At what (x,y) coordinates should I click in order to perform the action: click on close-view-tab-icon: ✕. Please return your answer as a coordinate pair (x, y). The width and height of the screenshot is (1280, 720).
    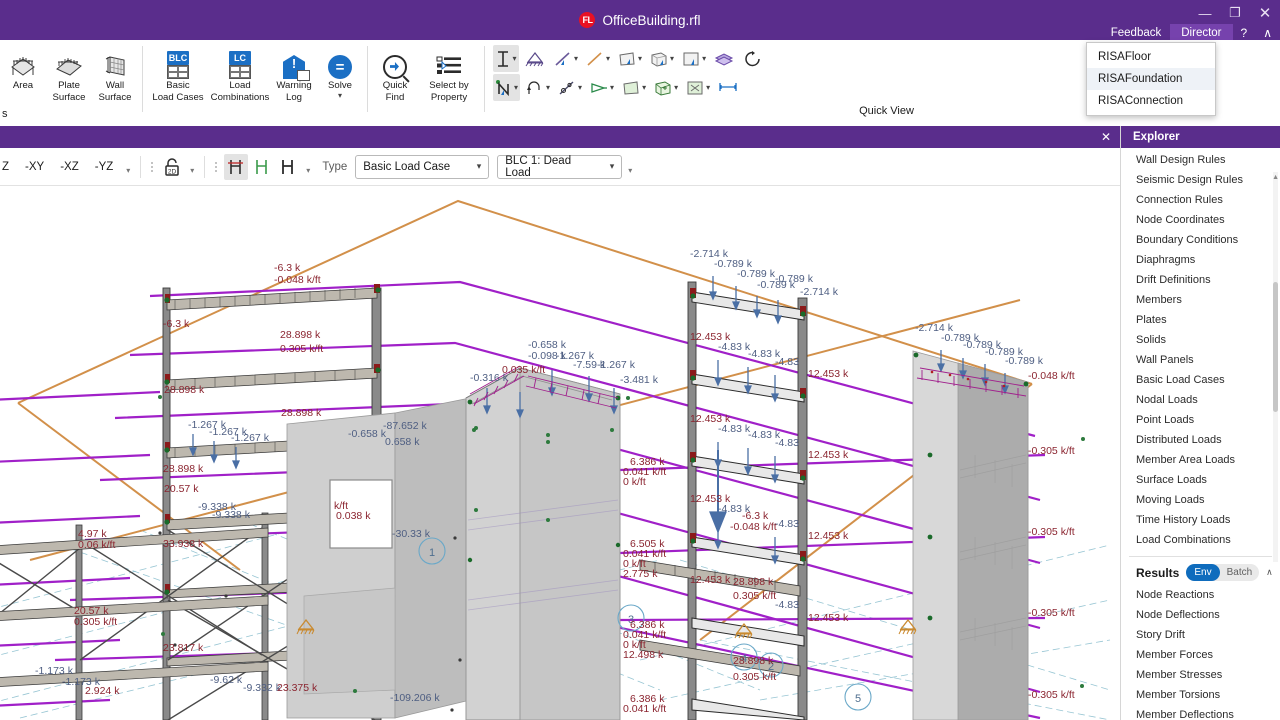
    Looking at the image, I should click on (1106, 137).